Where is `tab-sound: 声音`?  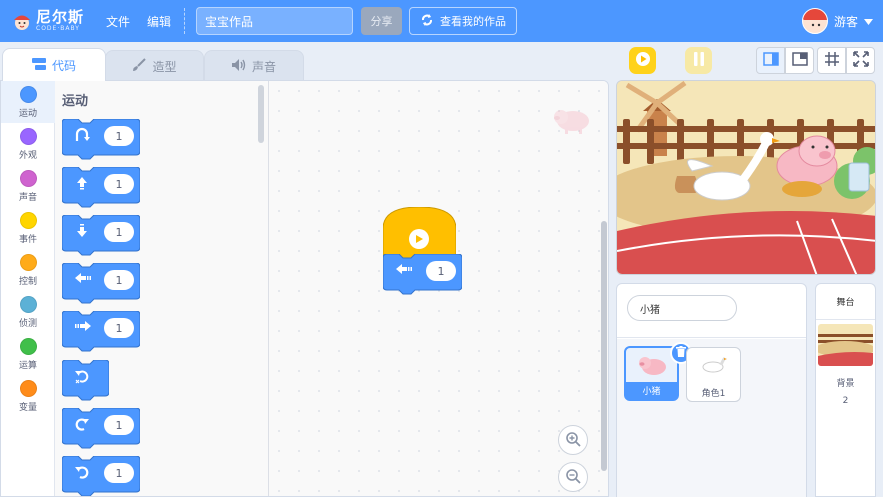
tab-sound: 声音 is located at coordinates (254, 66).